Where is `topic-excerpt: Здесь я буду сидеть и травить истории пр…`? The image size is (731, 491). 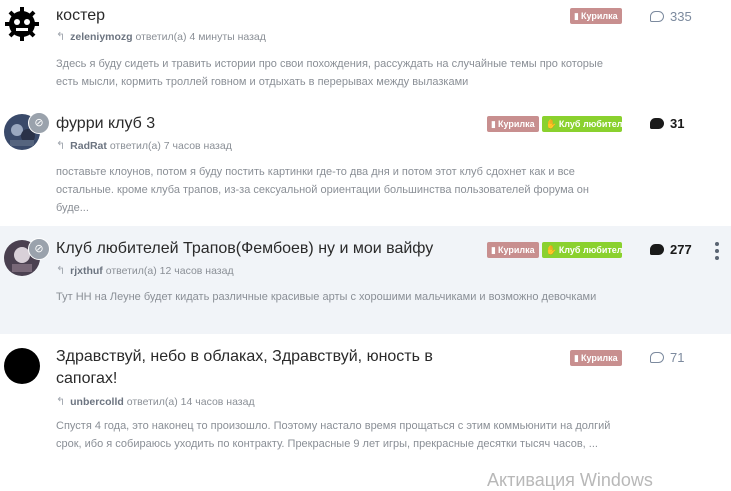 topic-excerpt: Здесь я буду сидеть и травить истории пр… is located at coordinates (329, 73).